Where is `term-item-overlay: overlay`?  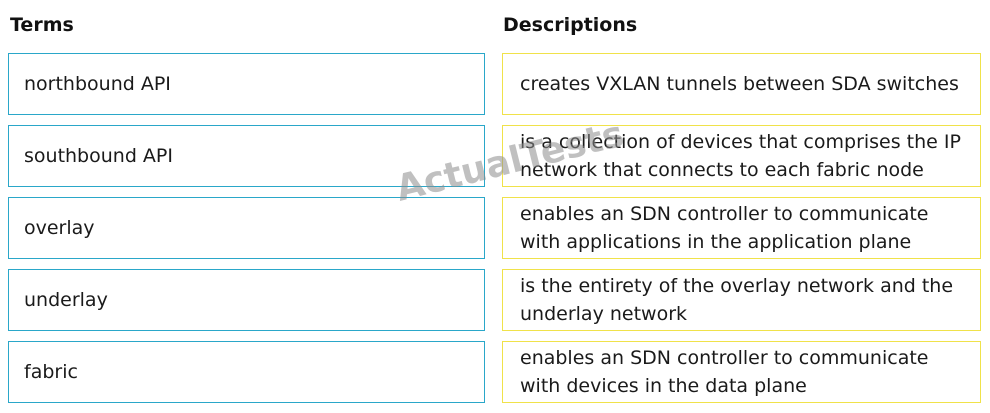
term-item-overlay: overlay is located at coordinates (246, 228).